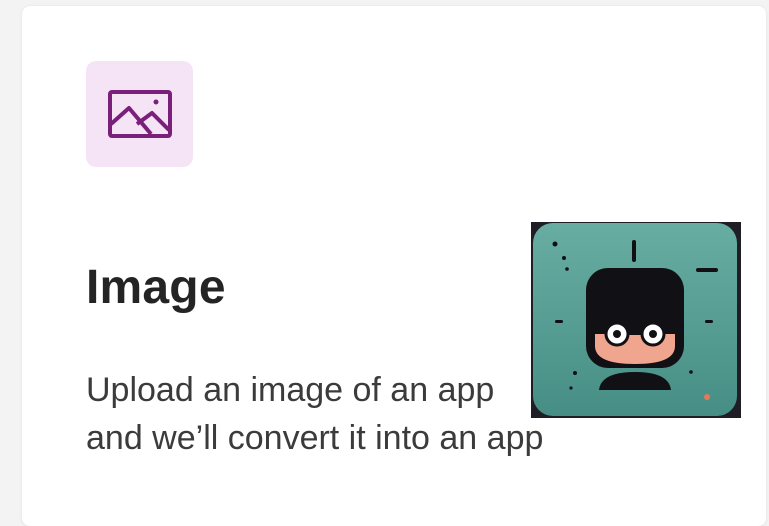 This screenshot has width=769, height=526. I want to click on description-line-1: Upload an image of an app, so click(290, 390).